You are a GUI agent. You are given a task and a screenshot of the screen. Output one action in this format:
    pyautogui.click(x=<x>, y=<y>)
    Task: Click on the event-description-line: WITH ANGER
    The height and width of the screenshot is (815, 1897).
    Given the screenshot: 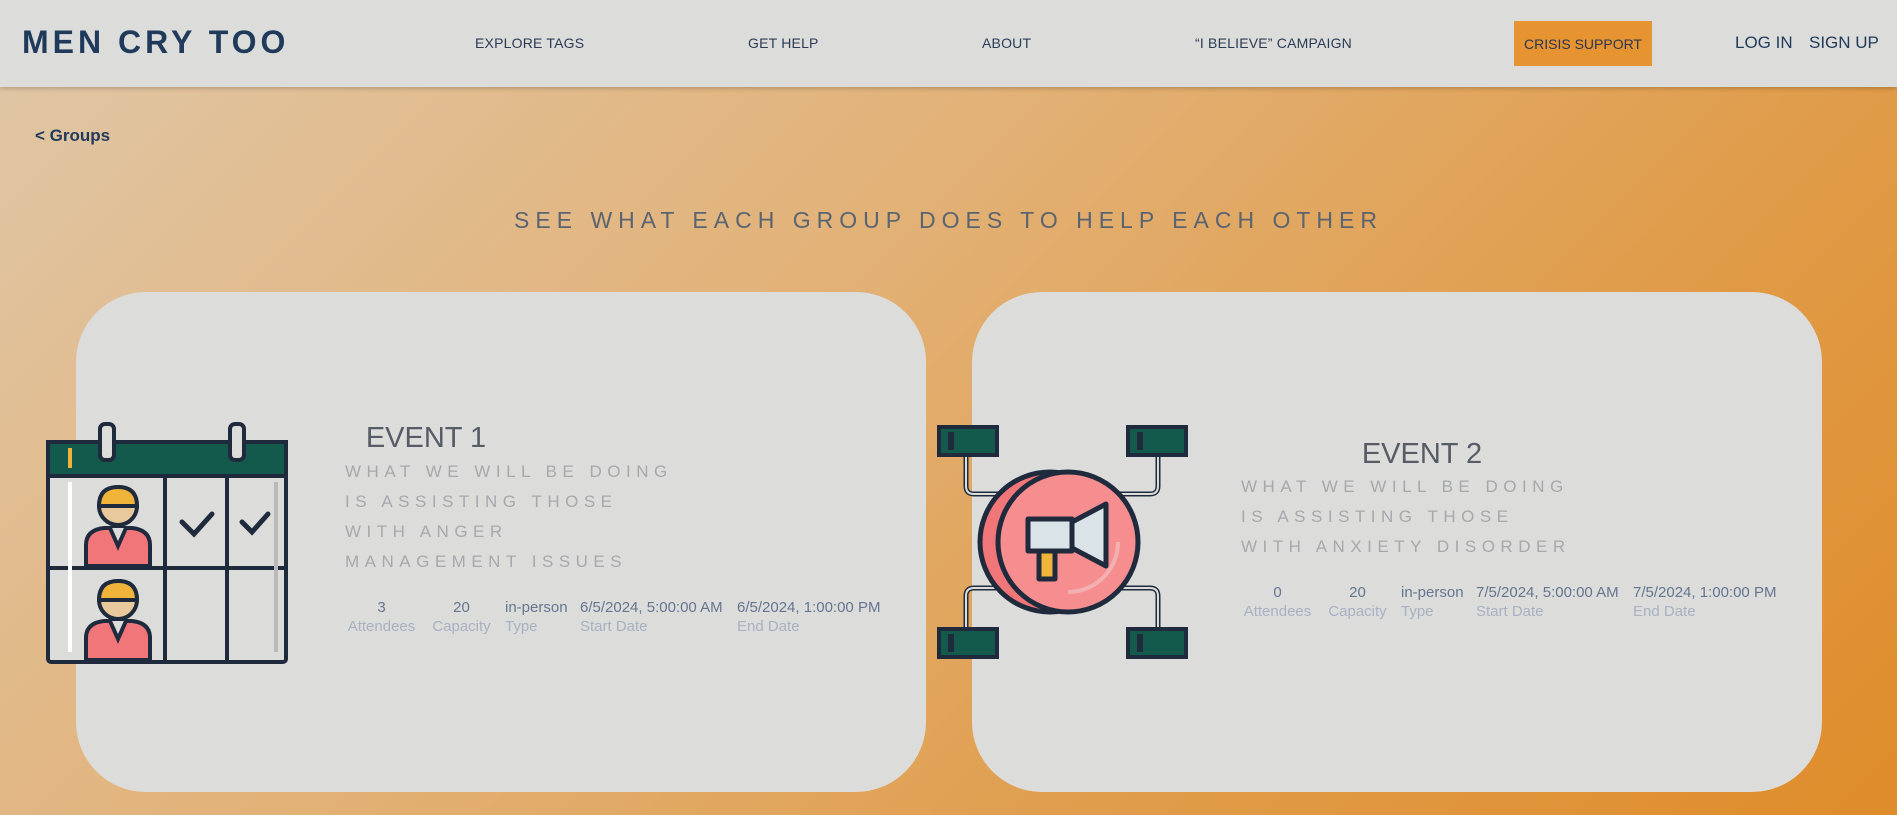 What is the action you would take?
    pyautogui.click(x=426, y=531)
    